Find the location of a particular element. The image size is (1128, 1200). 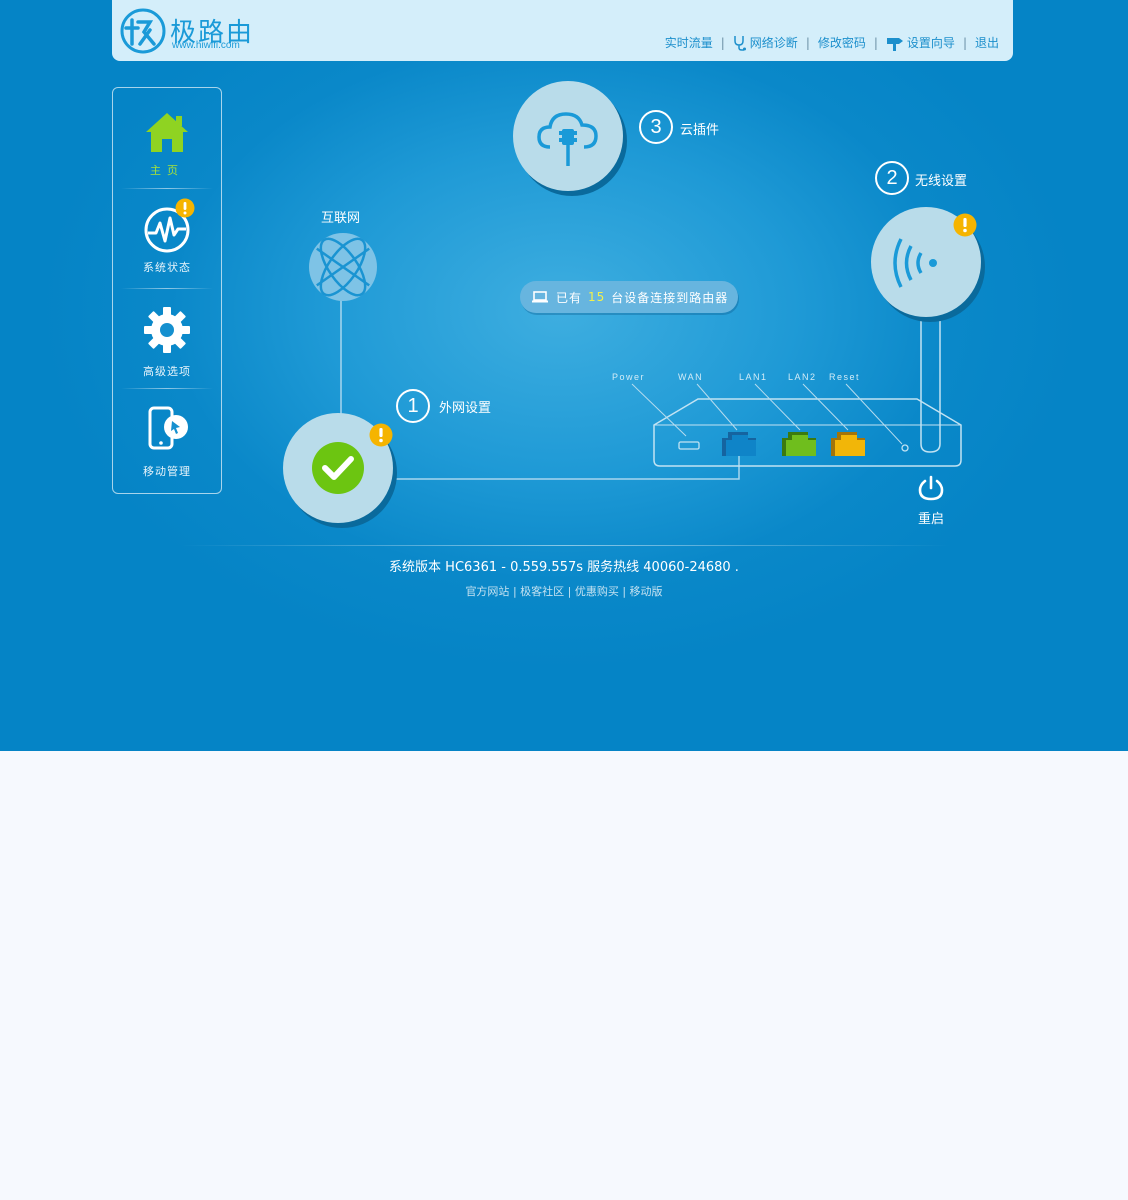

step-number-badge: 3 is located at coordinates (656, 127).